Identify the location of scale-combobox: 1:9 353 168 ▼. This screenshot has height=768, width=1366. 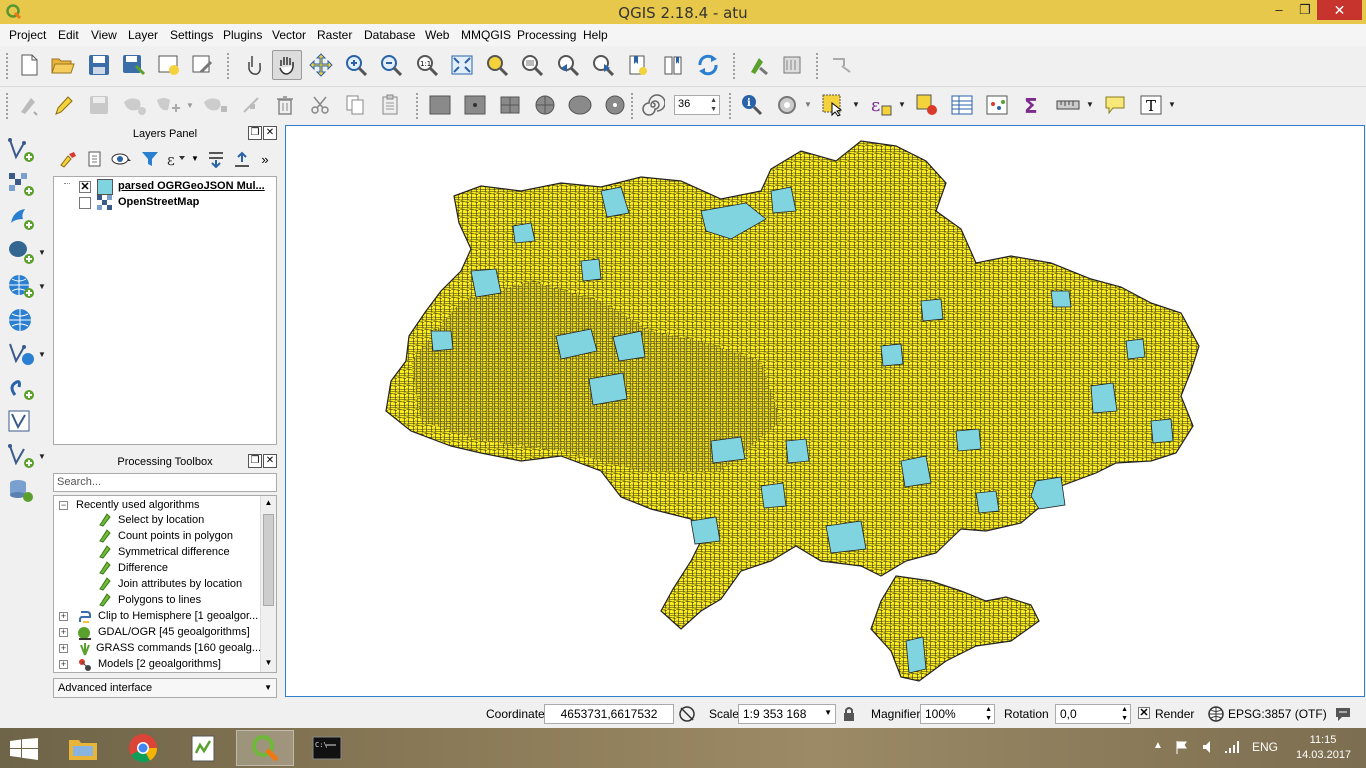
(787, 714).